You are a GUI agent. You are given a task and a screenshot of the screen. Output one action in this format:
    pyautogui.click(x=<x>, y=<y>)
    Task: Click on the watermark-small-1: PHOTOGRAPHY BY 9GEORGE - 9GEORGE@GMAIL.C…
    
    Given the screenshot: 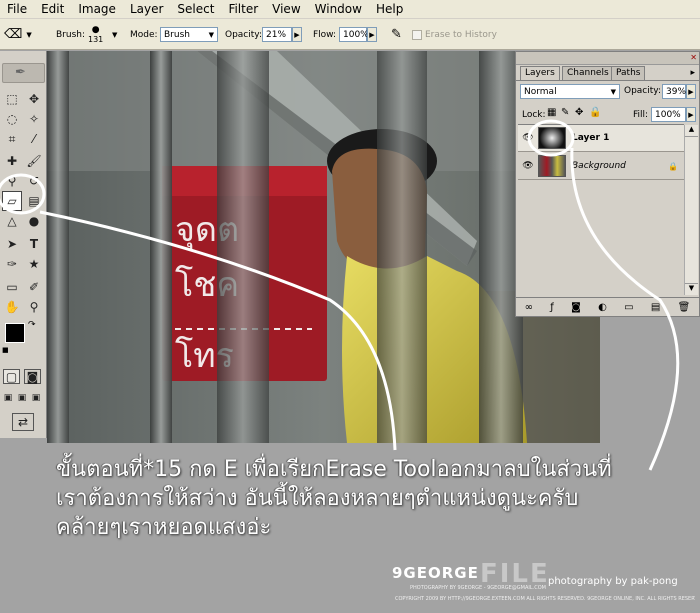 What is the action you would take?
    pyautogui.click(x=478, y=588)
    